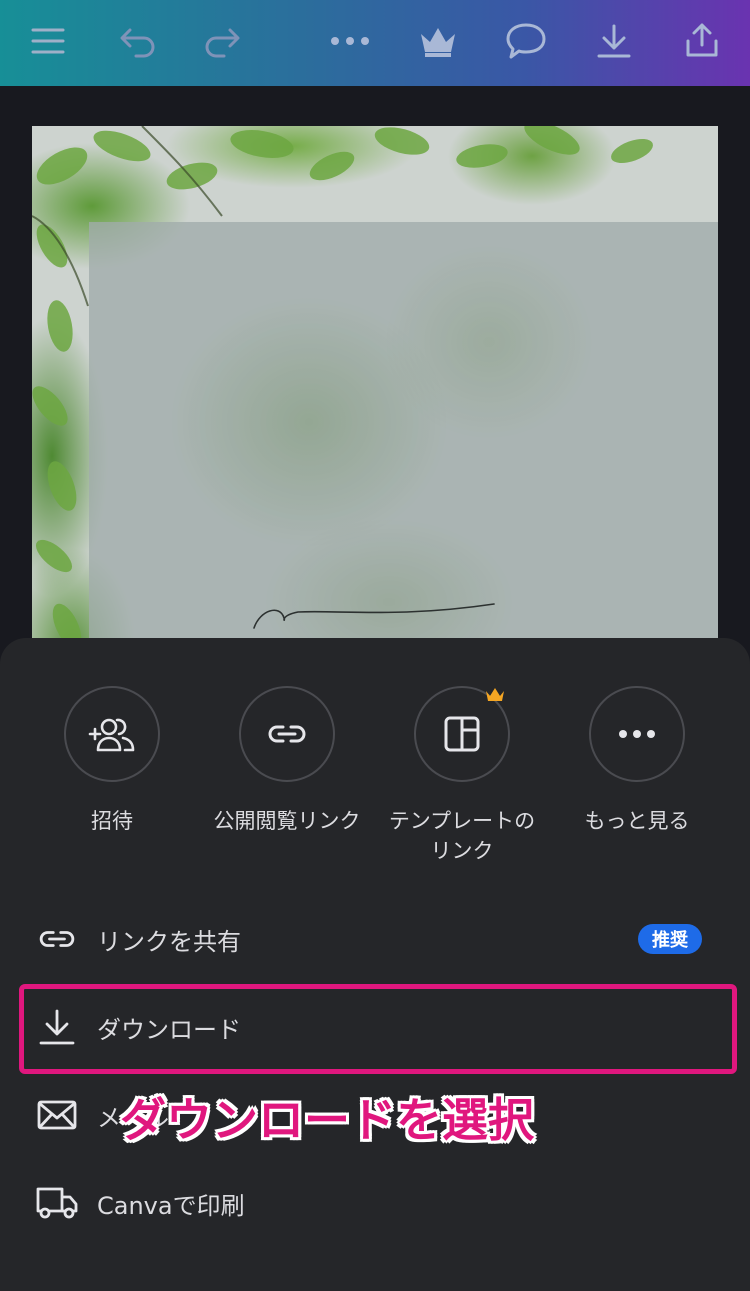 This screenshot has width=750, height=1291. I want to click on annotation-callout: ダウンロードを選択, so click(327, 1120).